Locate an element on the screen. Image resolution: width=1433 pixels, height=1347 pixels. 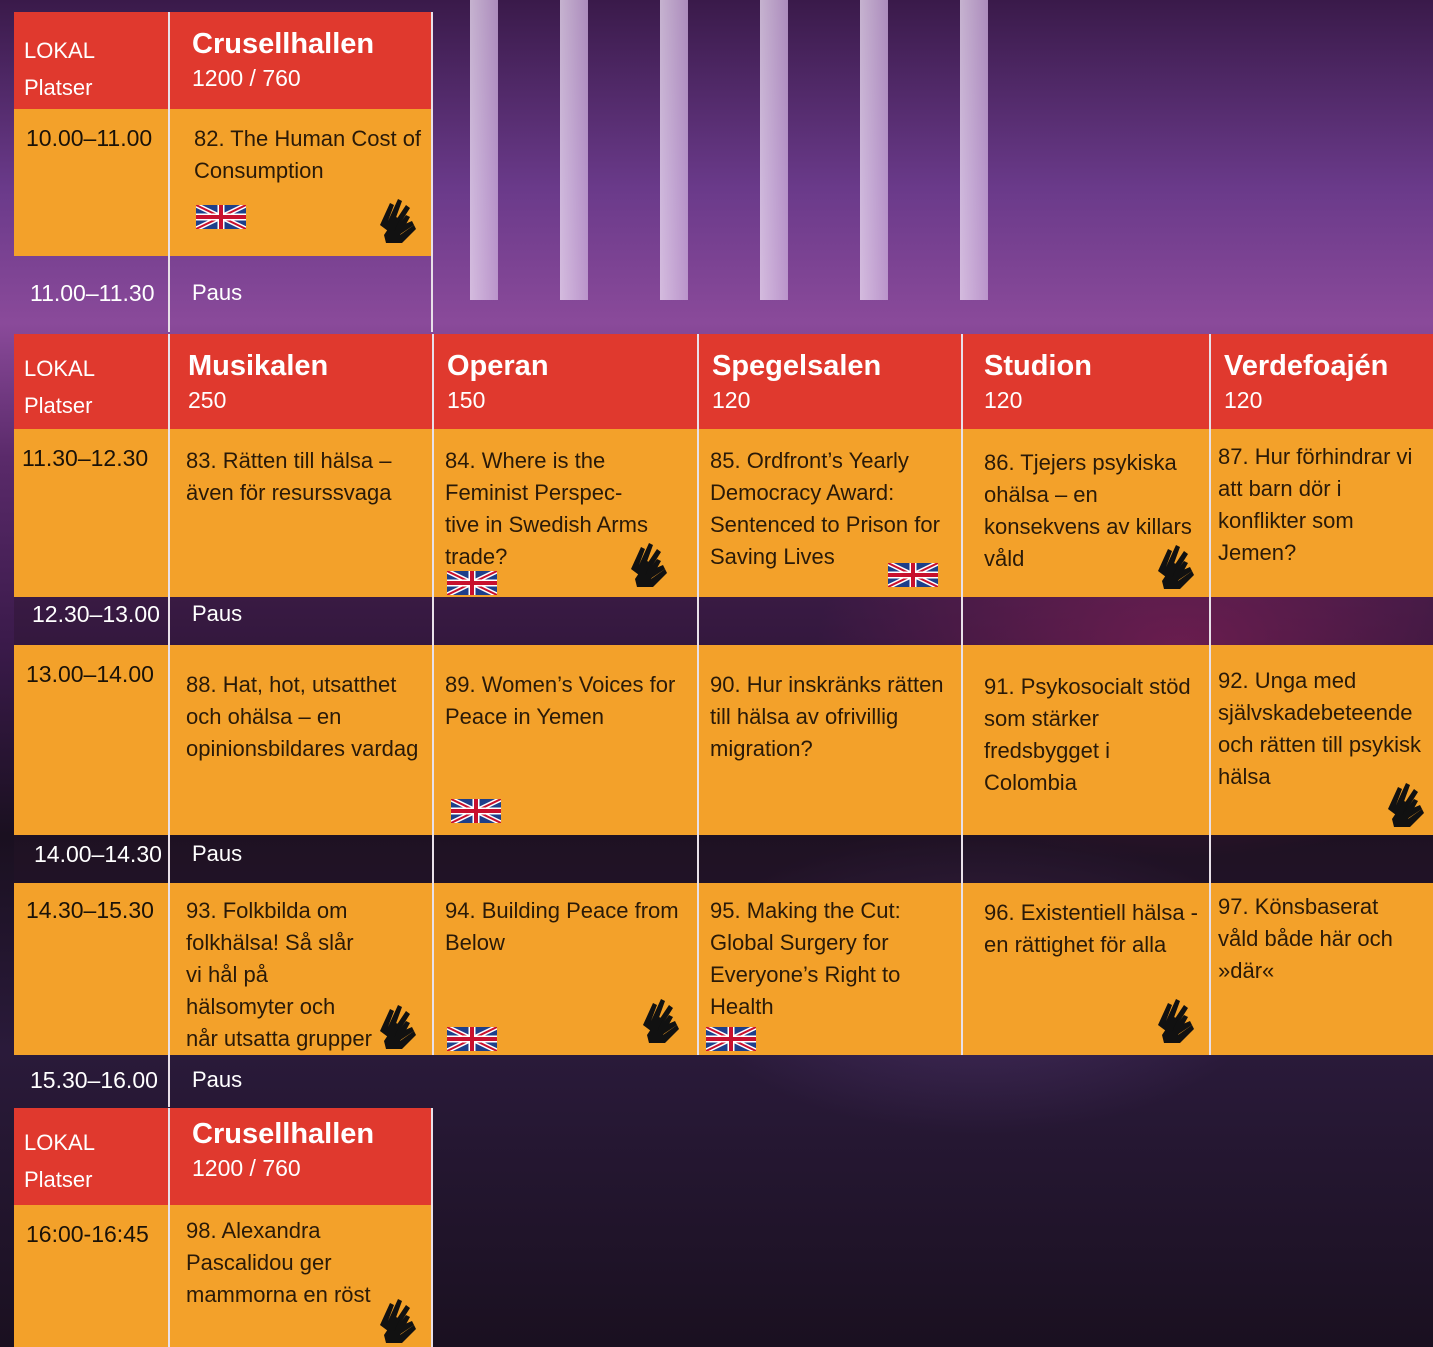
session-title: 94. Building Peace from Below is located at coordinates (562, 926).